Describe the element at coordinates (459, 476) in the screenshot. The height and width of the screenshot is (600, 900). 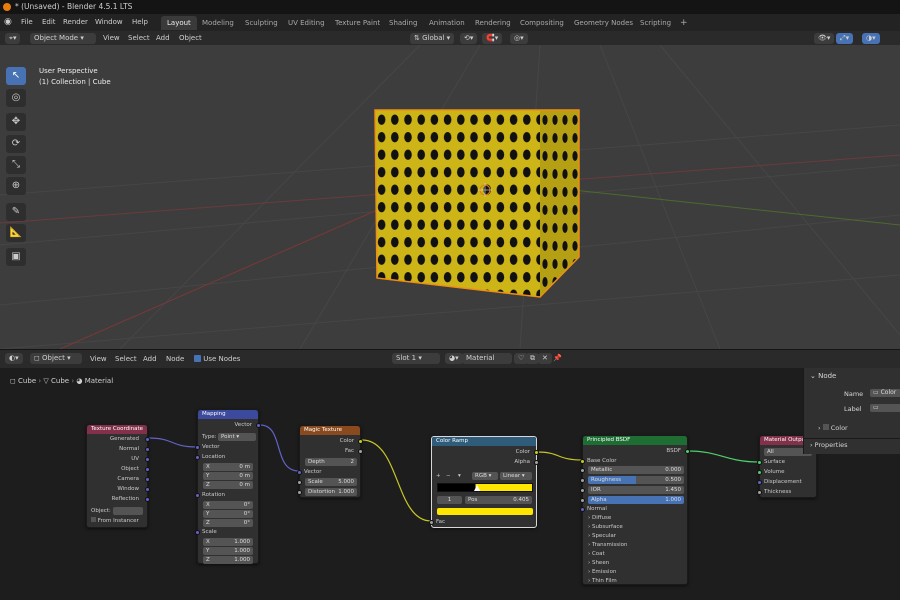
I see `ramp-menu-button: ▾` at that location.